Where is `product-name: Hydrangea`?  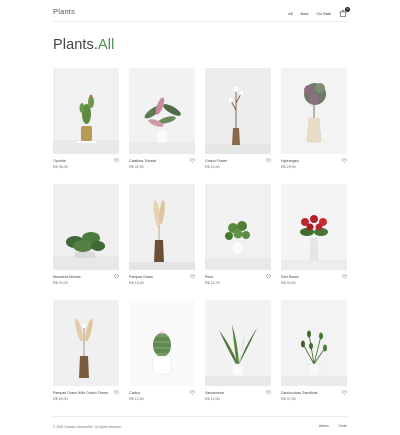 product-name: Hydrangea is located at coordinates (290, 161).